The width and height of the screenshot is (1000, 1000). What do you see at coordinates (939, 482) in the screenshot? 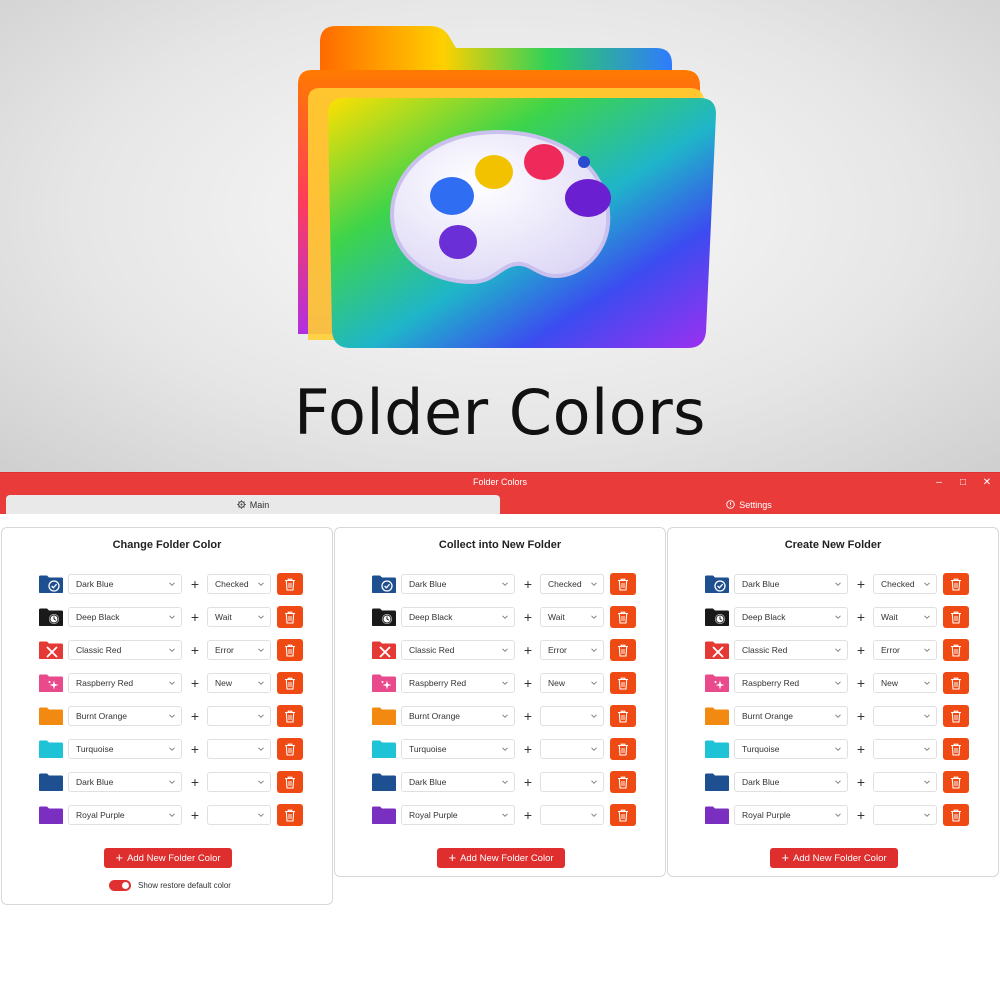
I see `minimize-button: –` at bounding box center [939, 482].